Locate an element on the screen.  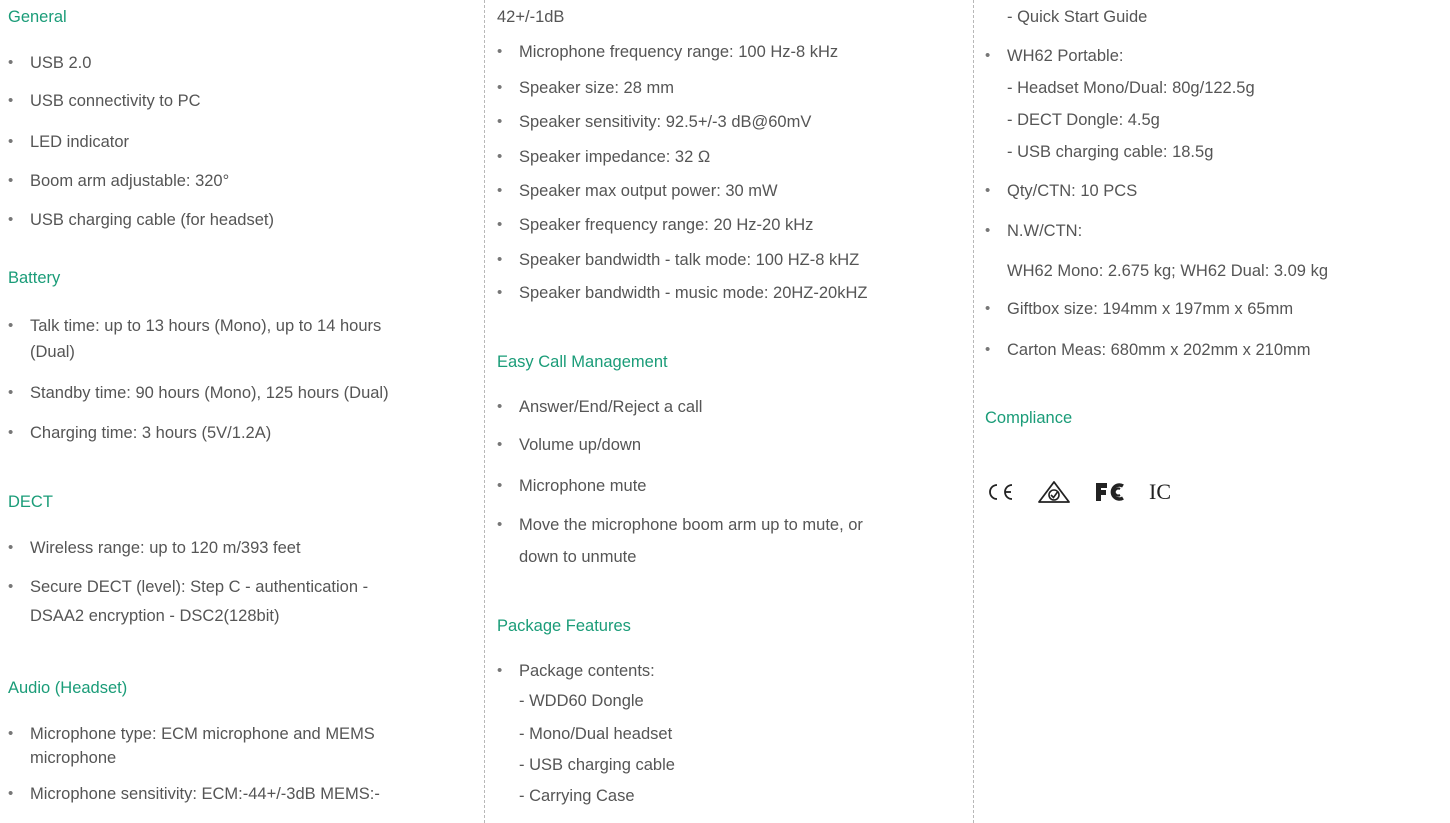
spec-item-continuation: down to unmute is located at coordinates (578, 557).